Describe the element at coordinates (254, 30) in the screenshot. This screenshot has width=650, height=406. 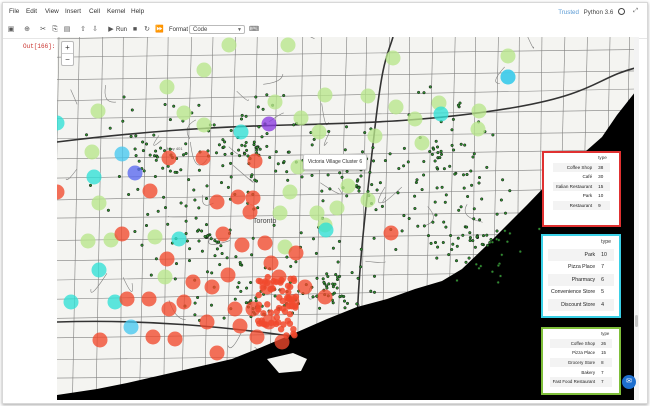
I see `keyboard-icon: ⌨` at that location.